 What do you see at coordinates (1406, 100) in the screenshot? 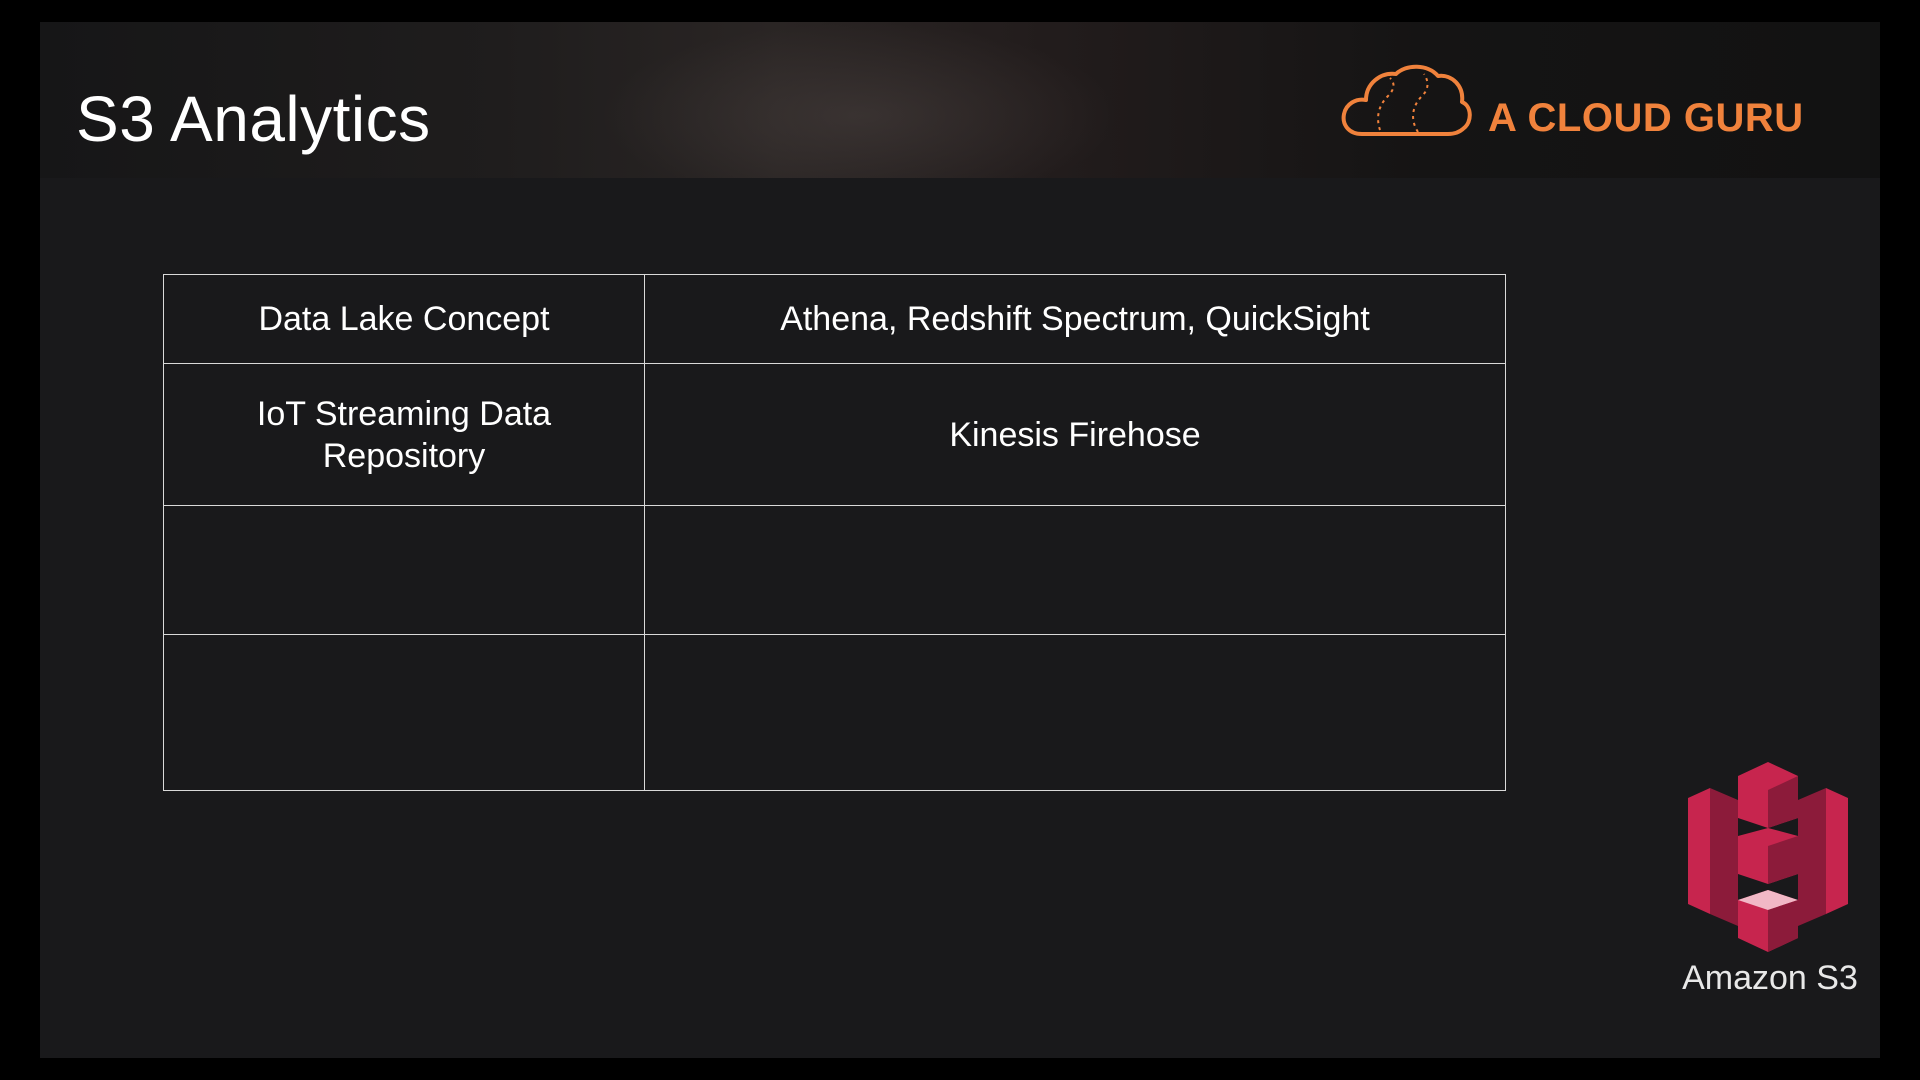
I see `cloud-logo-icon` at bounding box center [1406, 100].